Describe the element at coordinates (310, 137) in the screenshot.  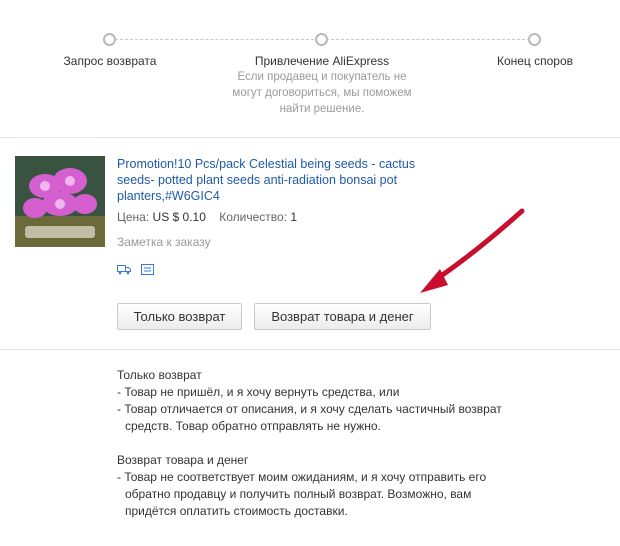
I see `divider-top` at that location.